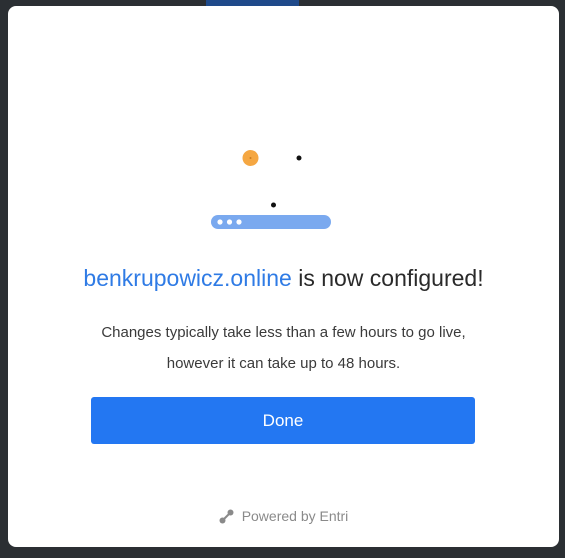  I want to click on powered-by-footer: Powered by Entri, so click(283, 516).